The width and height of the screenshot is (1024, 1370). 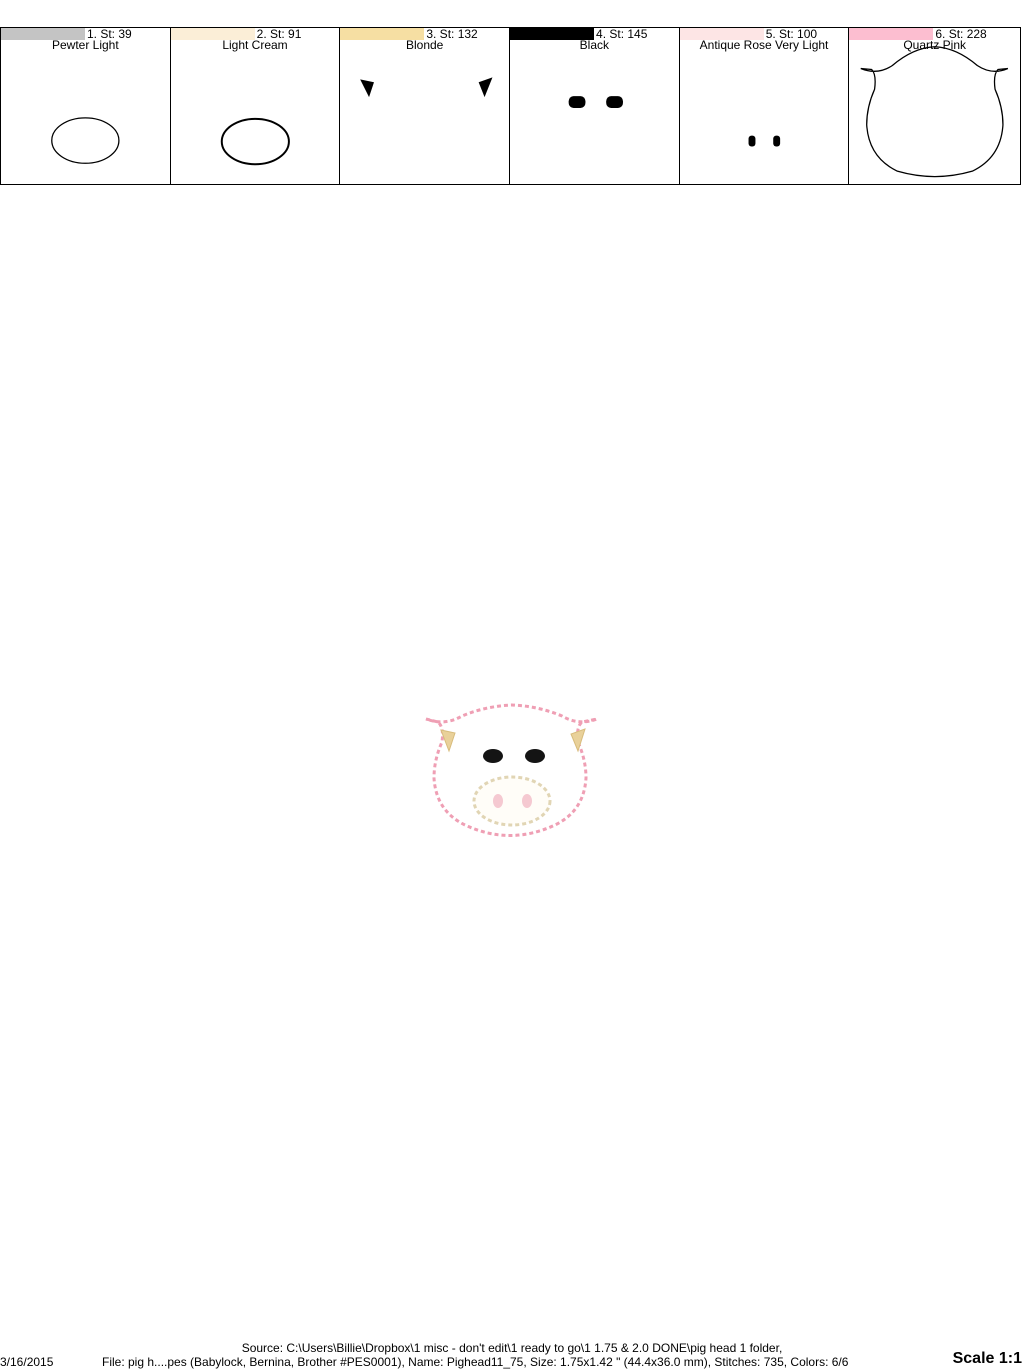 I want to click on date-text: 3/16/2015, so click(x=27, y=1362).